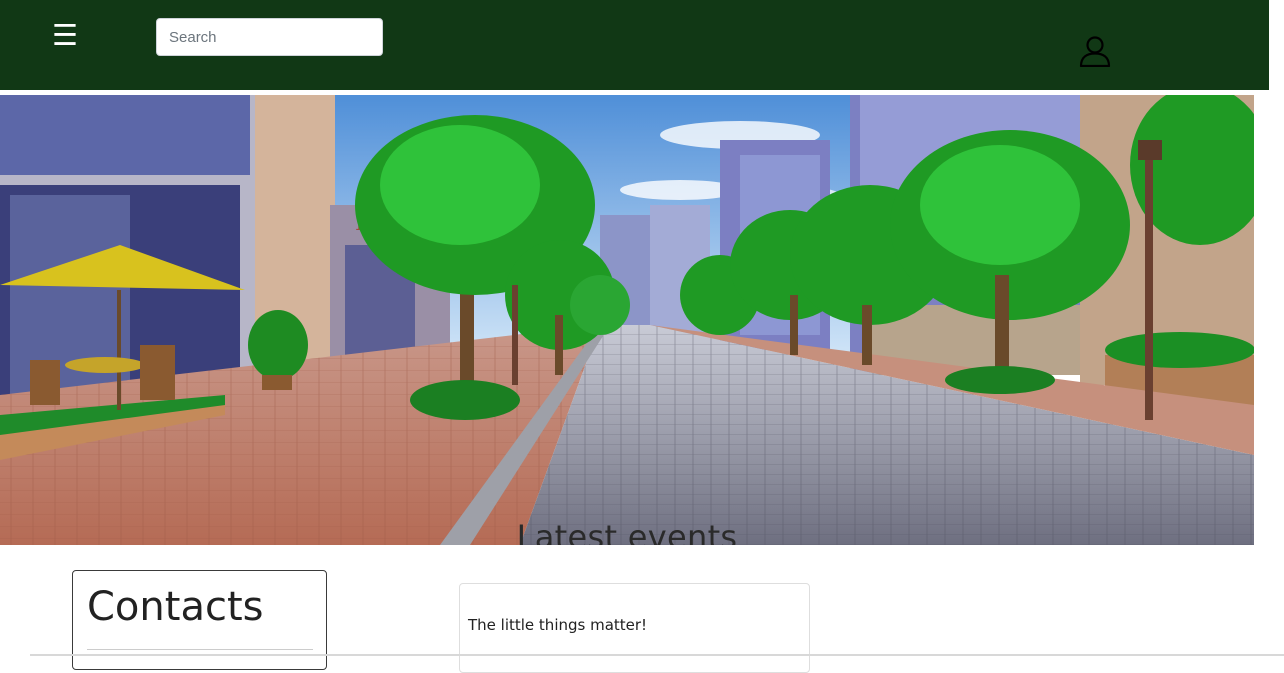  Describe the element at coordinates (634, 45) in the screenshot. I see `top-navbar: ☰` at that location.